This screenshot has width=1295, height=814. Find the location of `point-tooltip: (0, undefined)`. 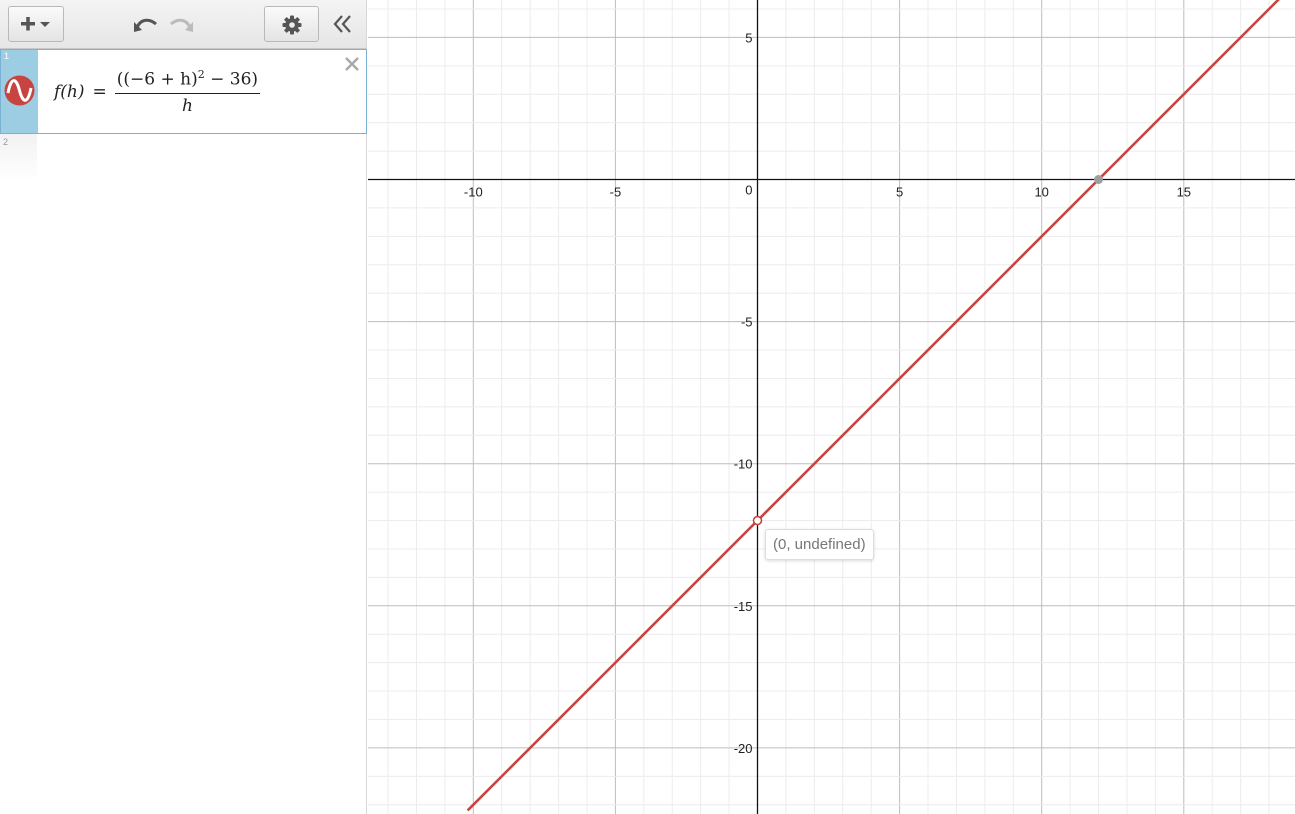

point-tooltip: (0, undefined) is located at coordinates (819, 544).